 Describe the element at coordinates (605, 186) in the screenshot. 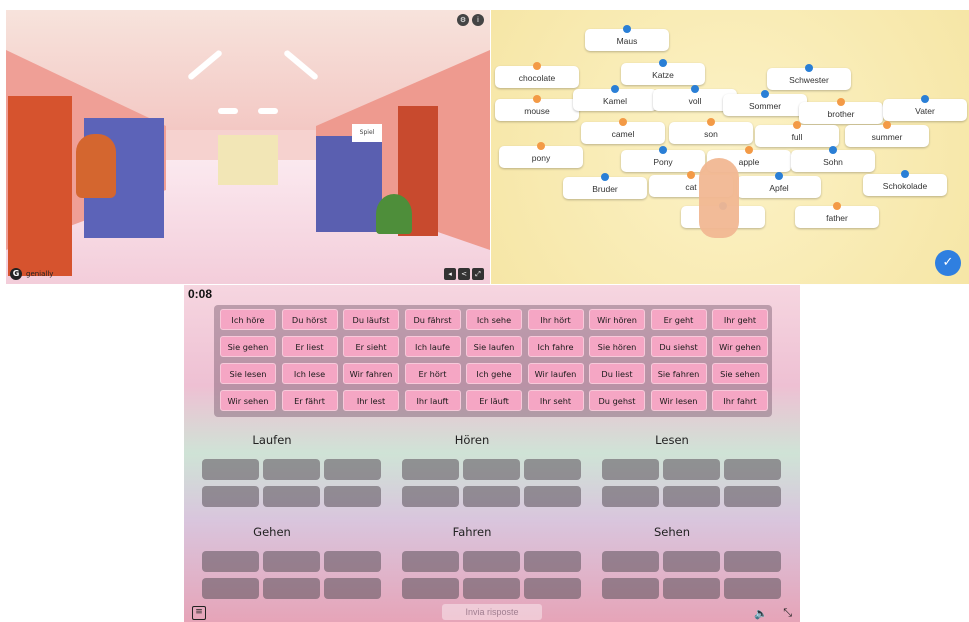

I see `word-card: Bruder` at that location.